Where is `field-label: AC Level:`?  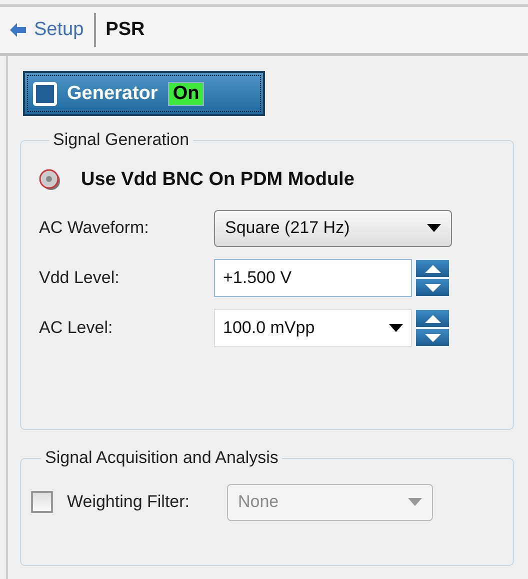
field-label: AC Level: is located at coordinates (76, 328).